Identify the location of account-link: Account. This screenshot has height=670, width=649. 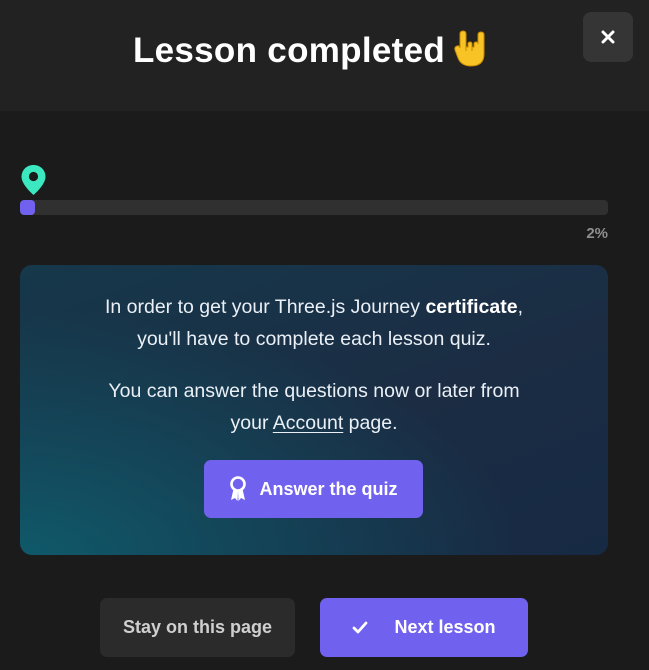
(308, 423).